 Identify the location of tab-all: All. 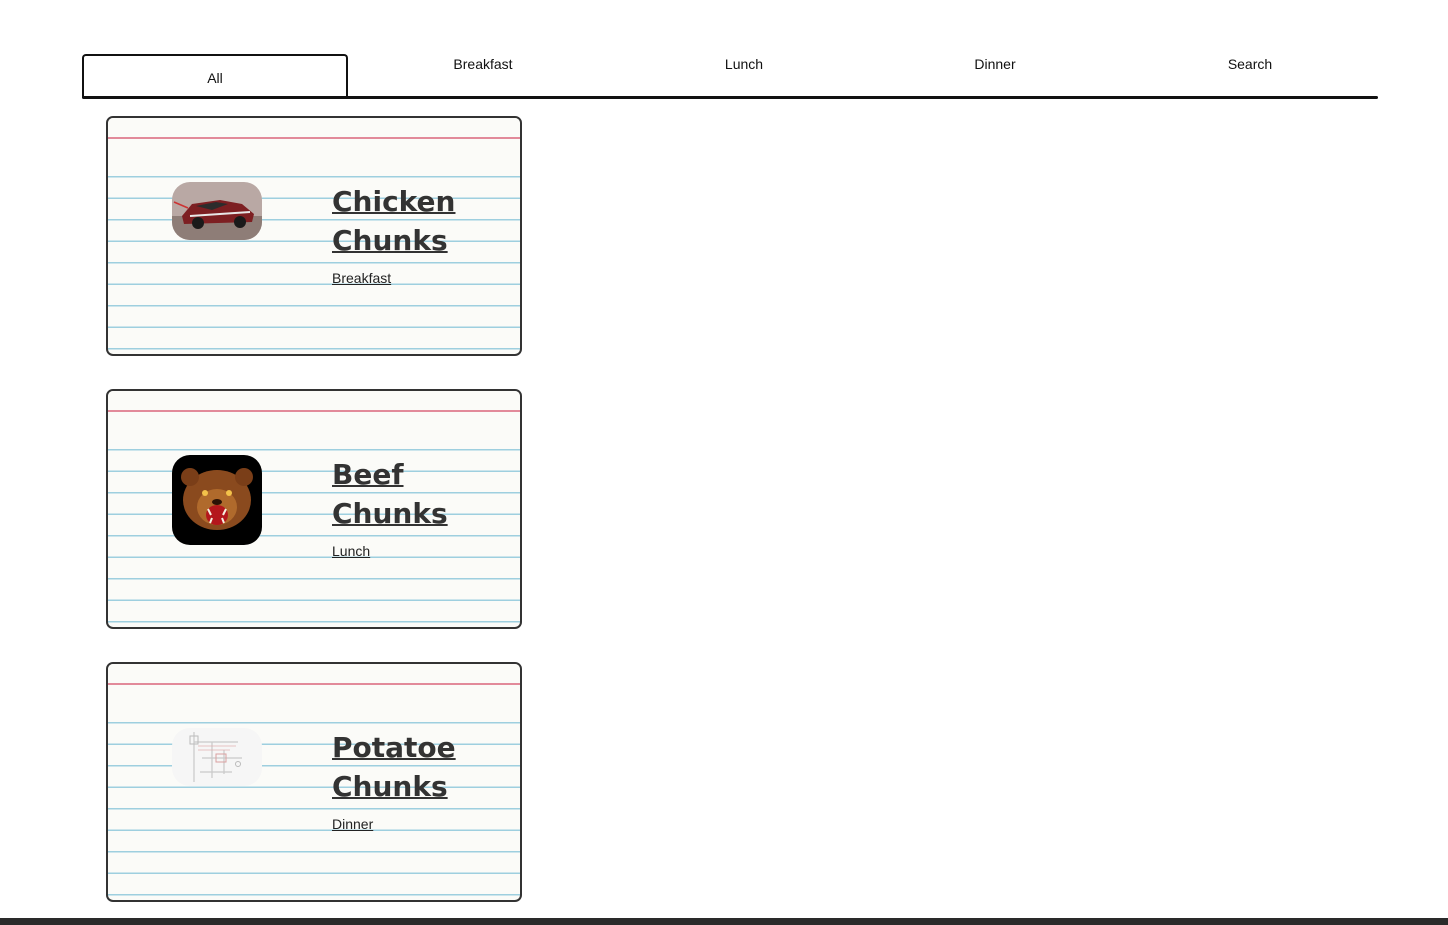
(215, 76).